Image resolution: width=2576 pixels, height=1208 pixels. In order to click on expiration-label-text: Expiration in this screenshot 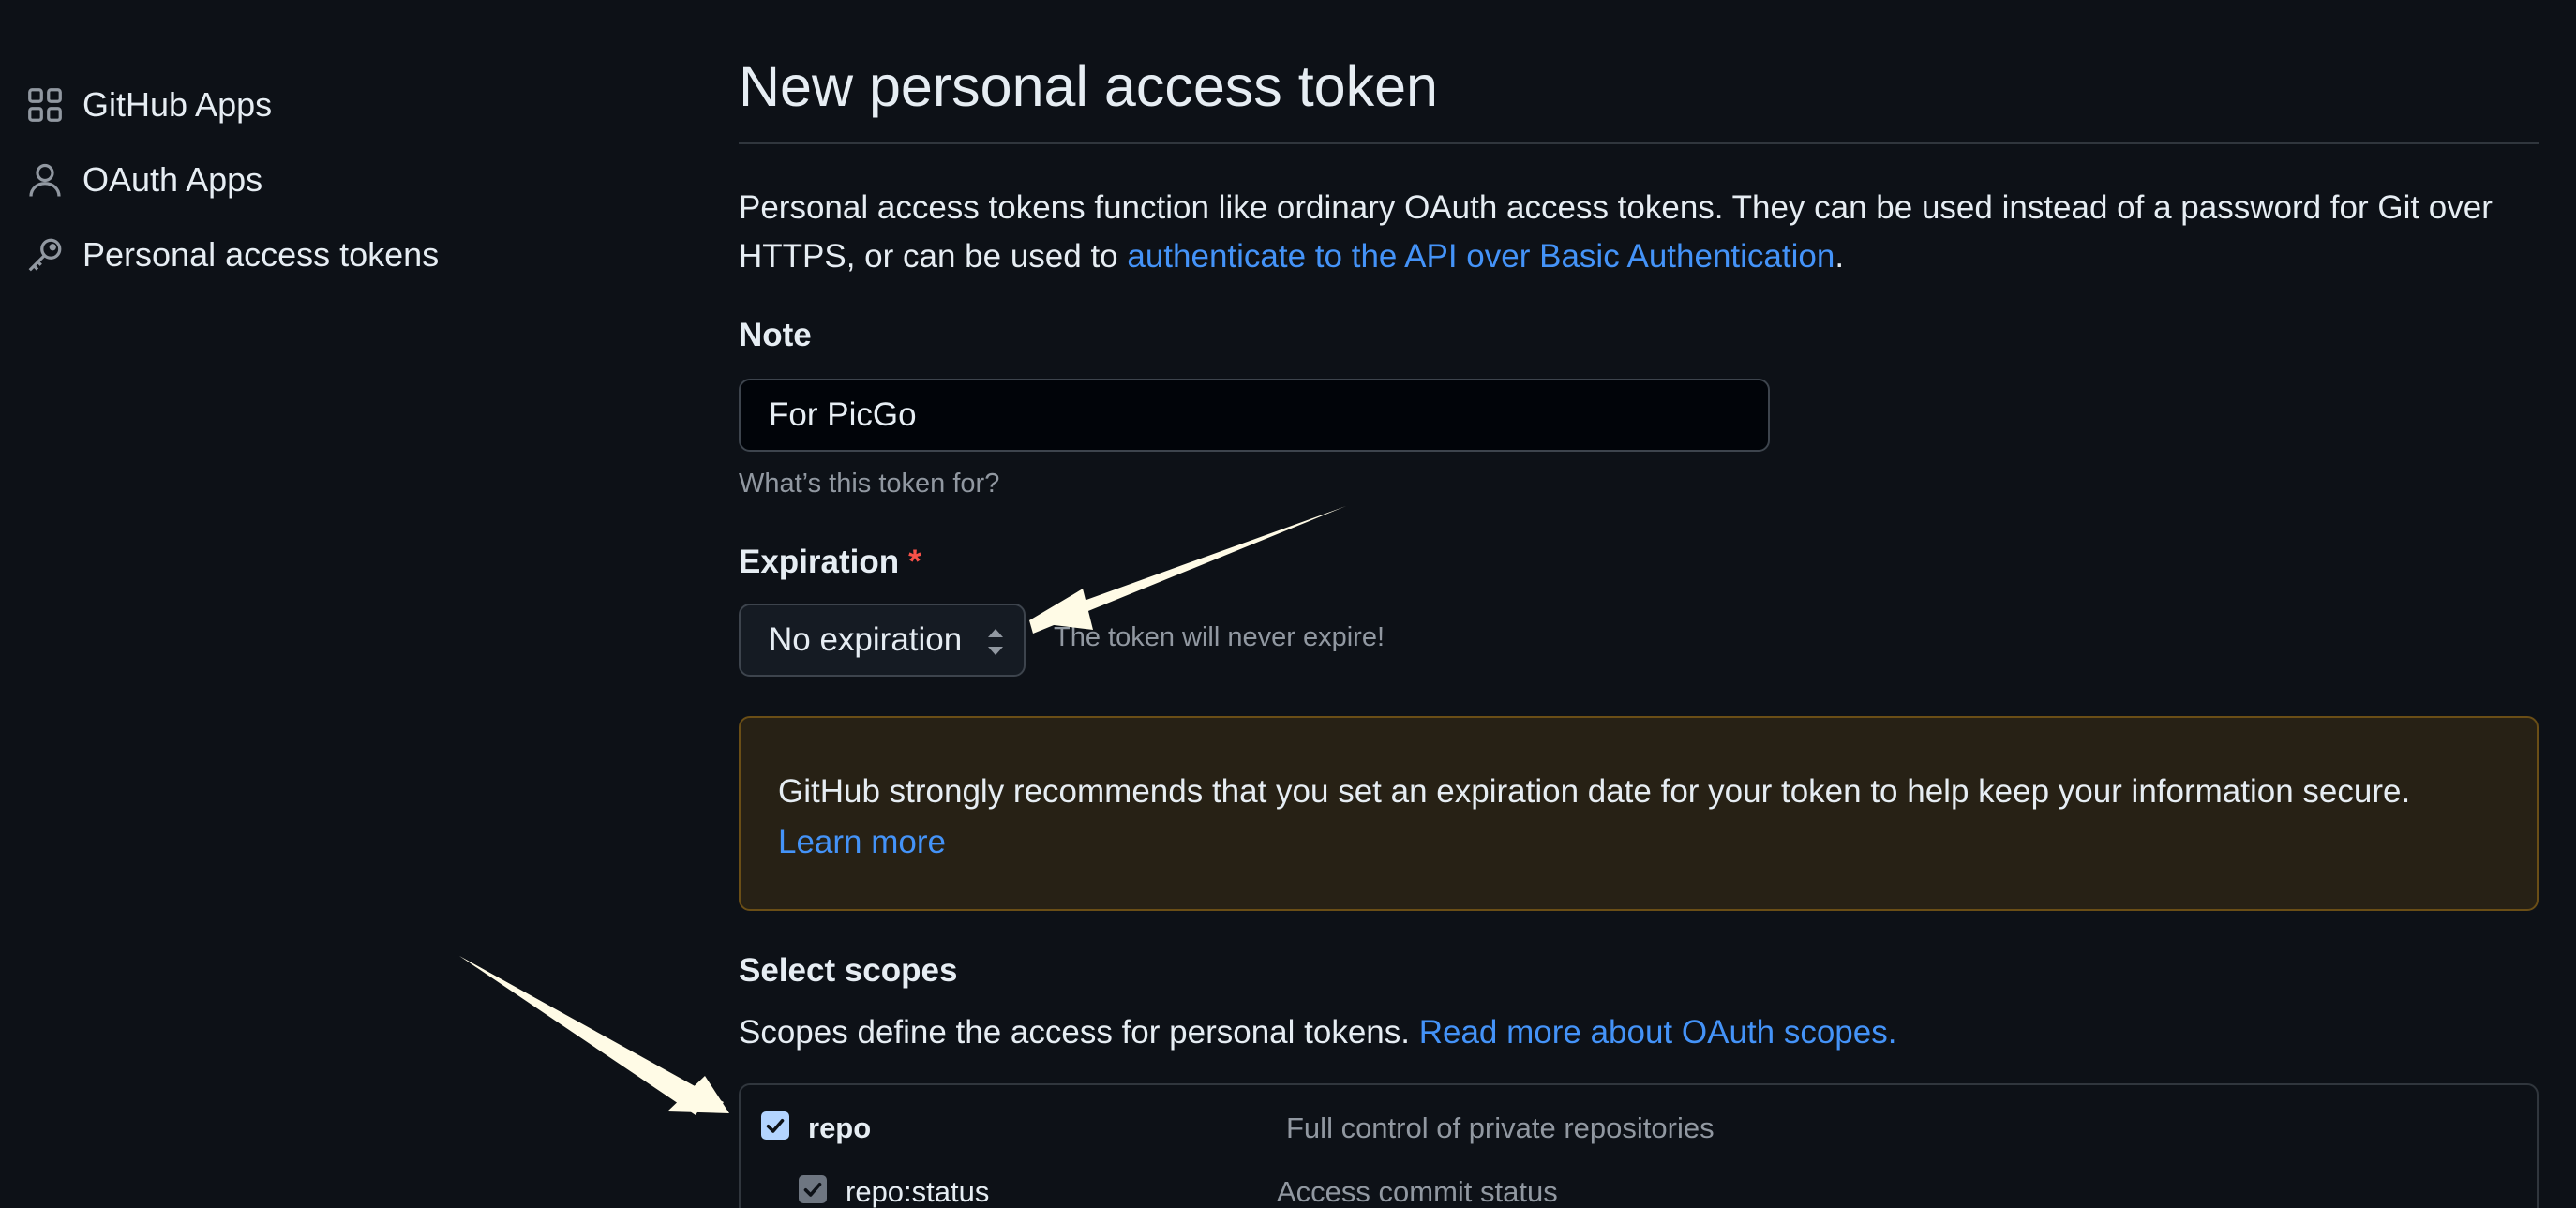, I will do `click(820, 562)`.